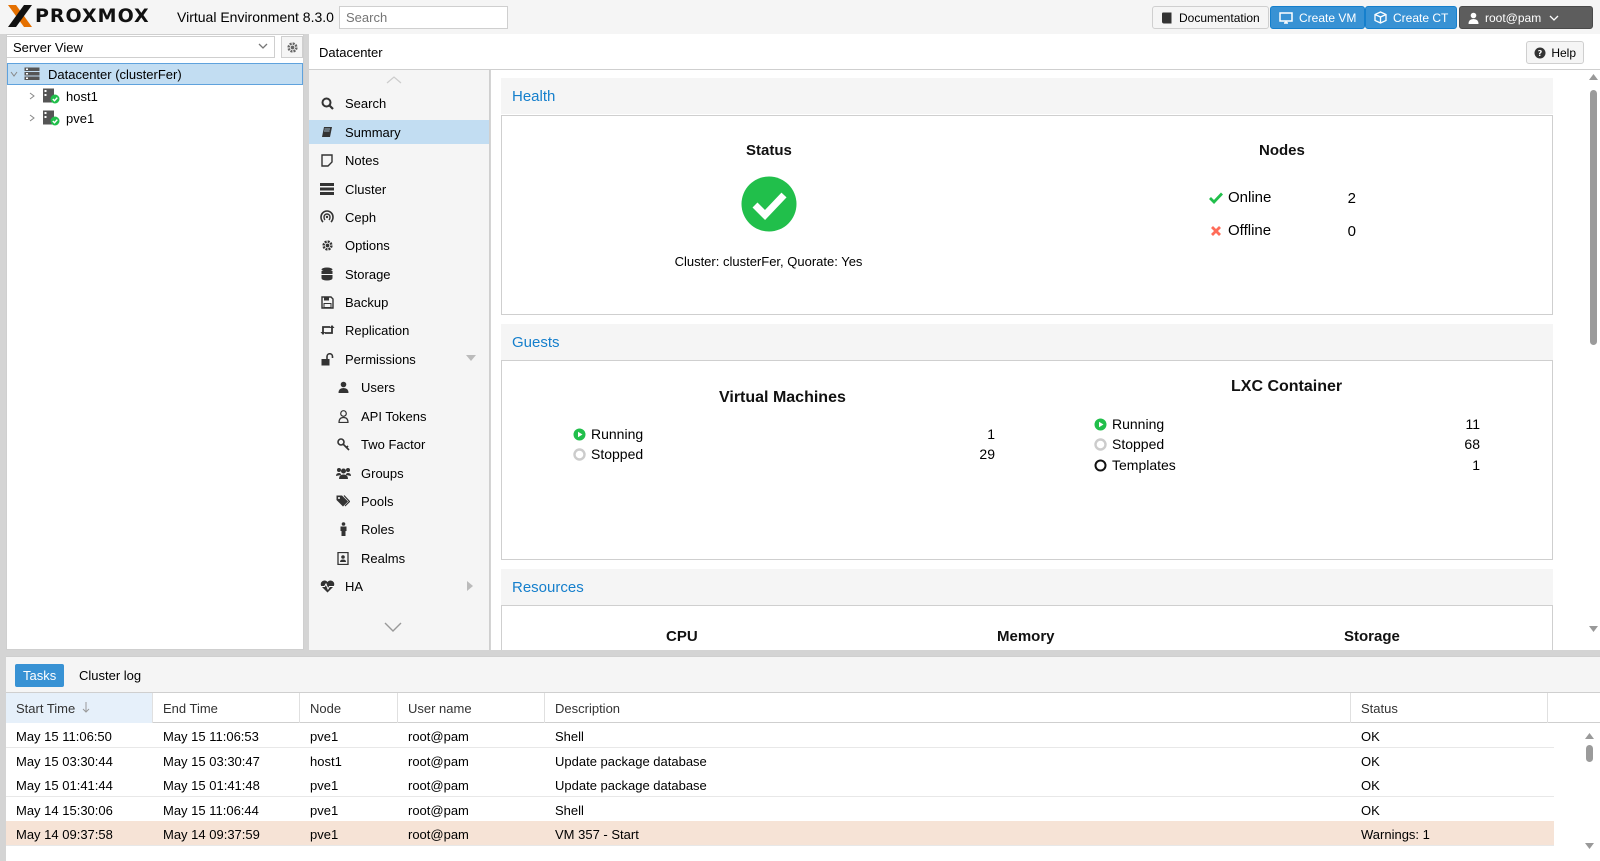  Describe the element at coordinates (423, 17) in the screenshot. I see `global-search-input` at that location.